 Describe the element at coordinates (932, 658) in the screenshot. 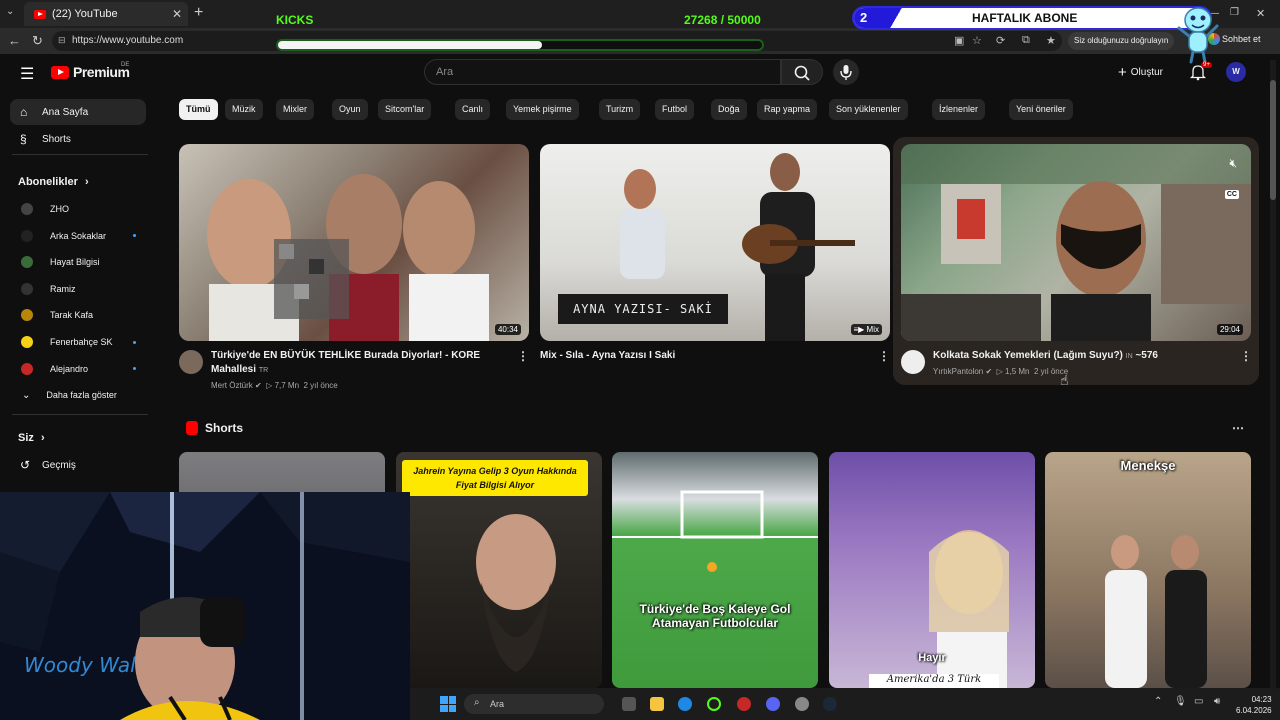

I see `short-caption: Hayır` at that location.